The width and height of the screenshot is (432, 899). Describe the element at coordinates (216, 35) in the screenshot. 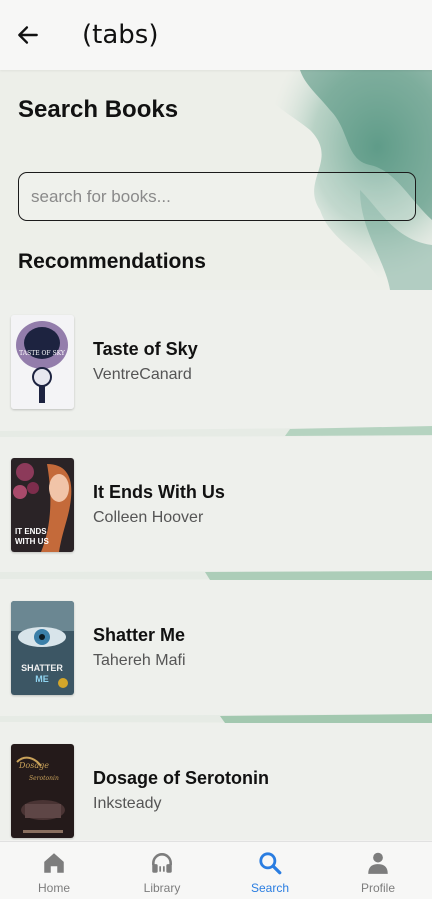

I see `app-header: (tabs)` at that location.